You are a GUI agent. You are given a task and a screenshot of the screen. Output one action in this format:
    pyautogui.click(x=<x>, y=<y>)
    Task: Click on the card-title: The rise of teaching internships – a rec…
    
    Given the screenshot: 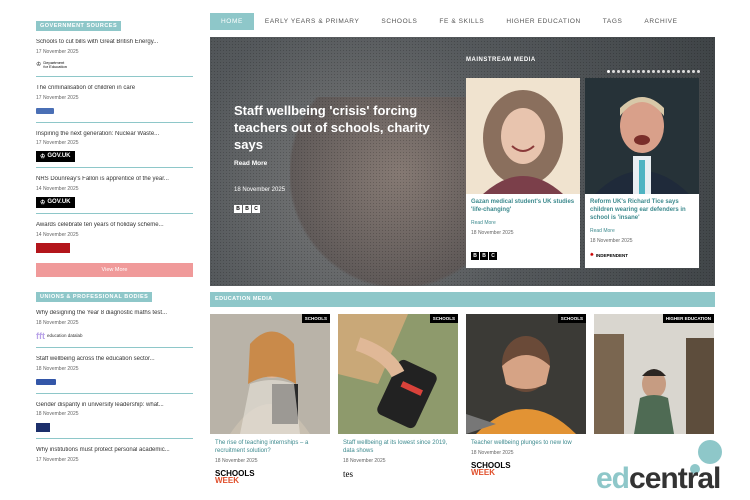 What is the action you would take?
    pyautogui.click(x=270, y=447)
    